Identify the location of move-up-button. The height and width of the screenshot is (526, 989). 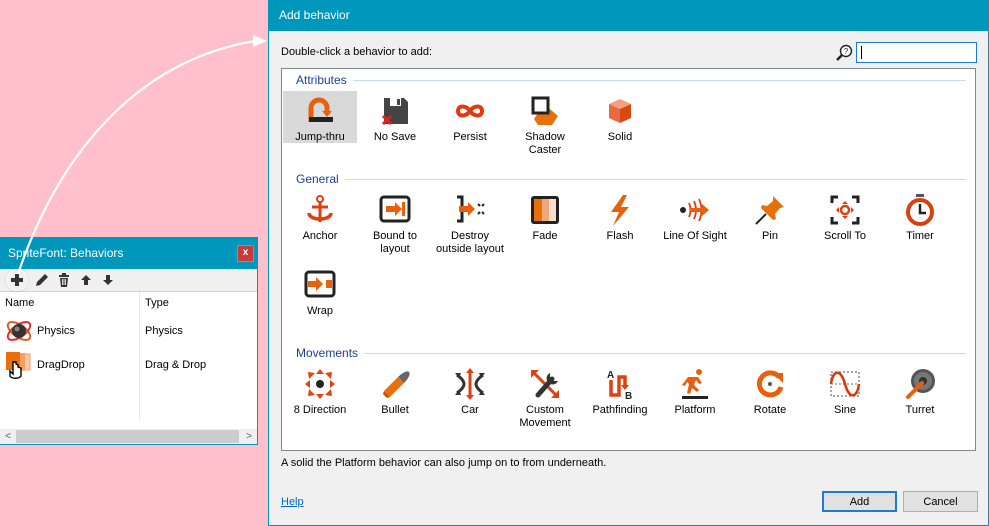
(86, 280).